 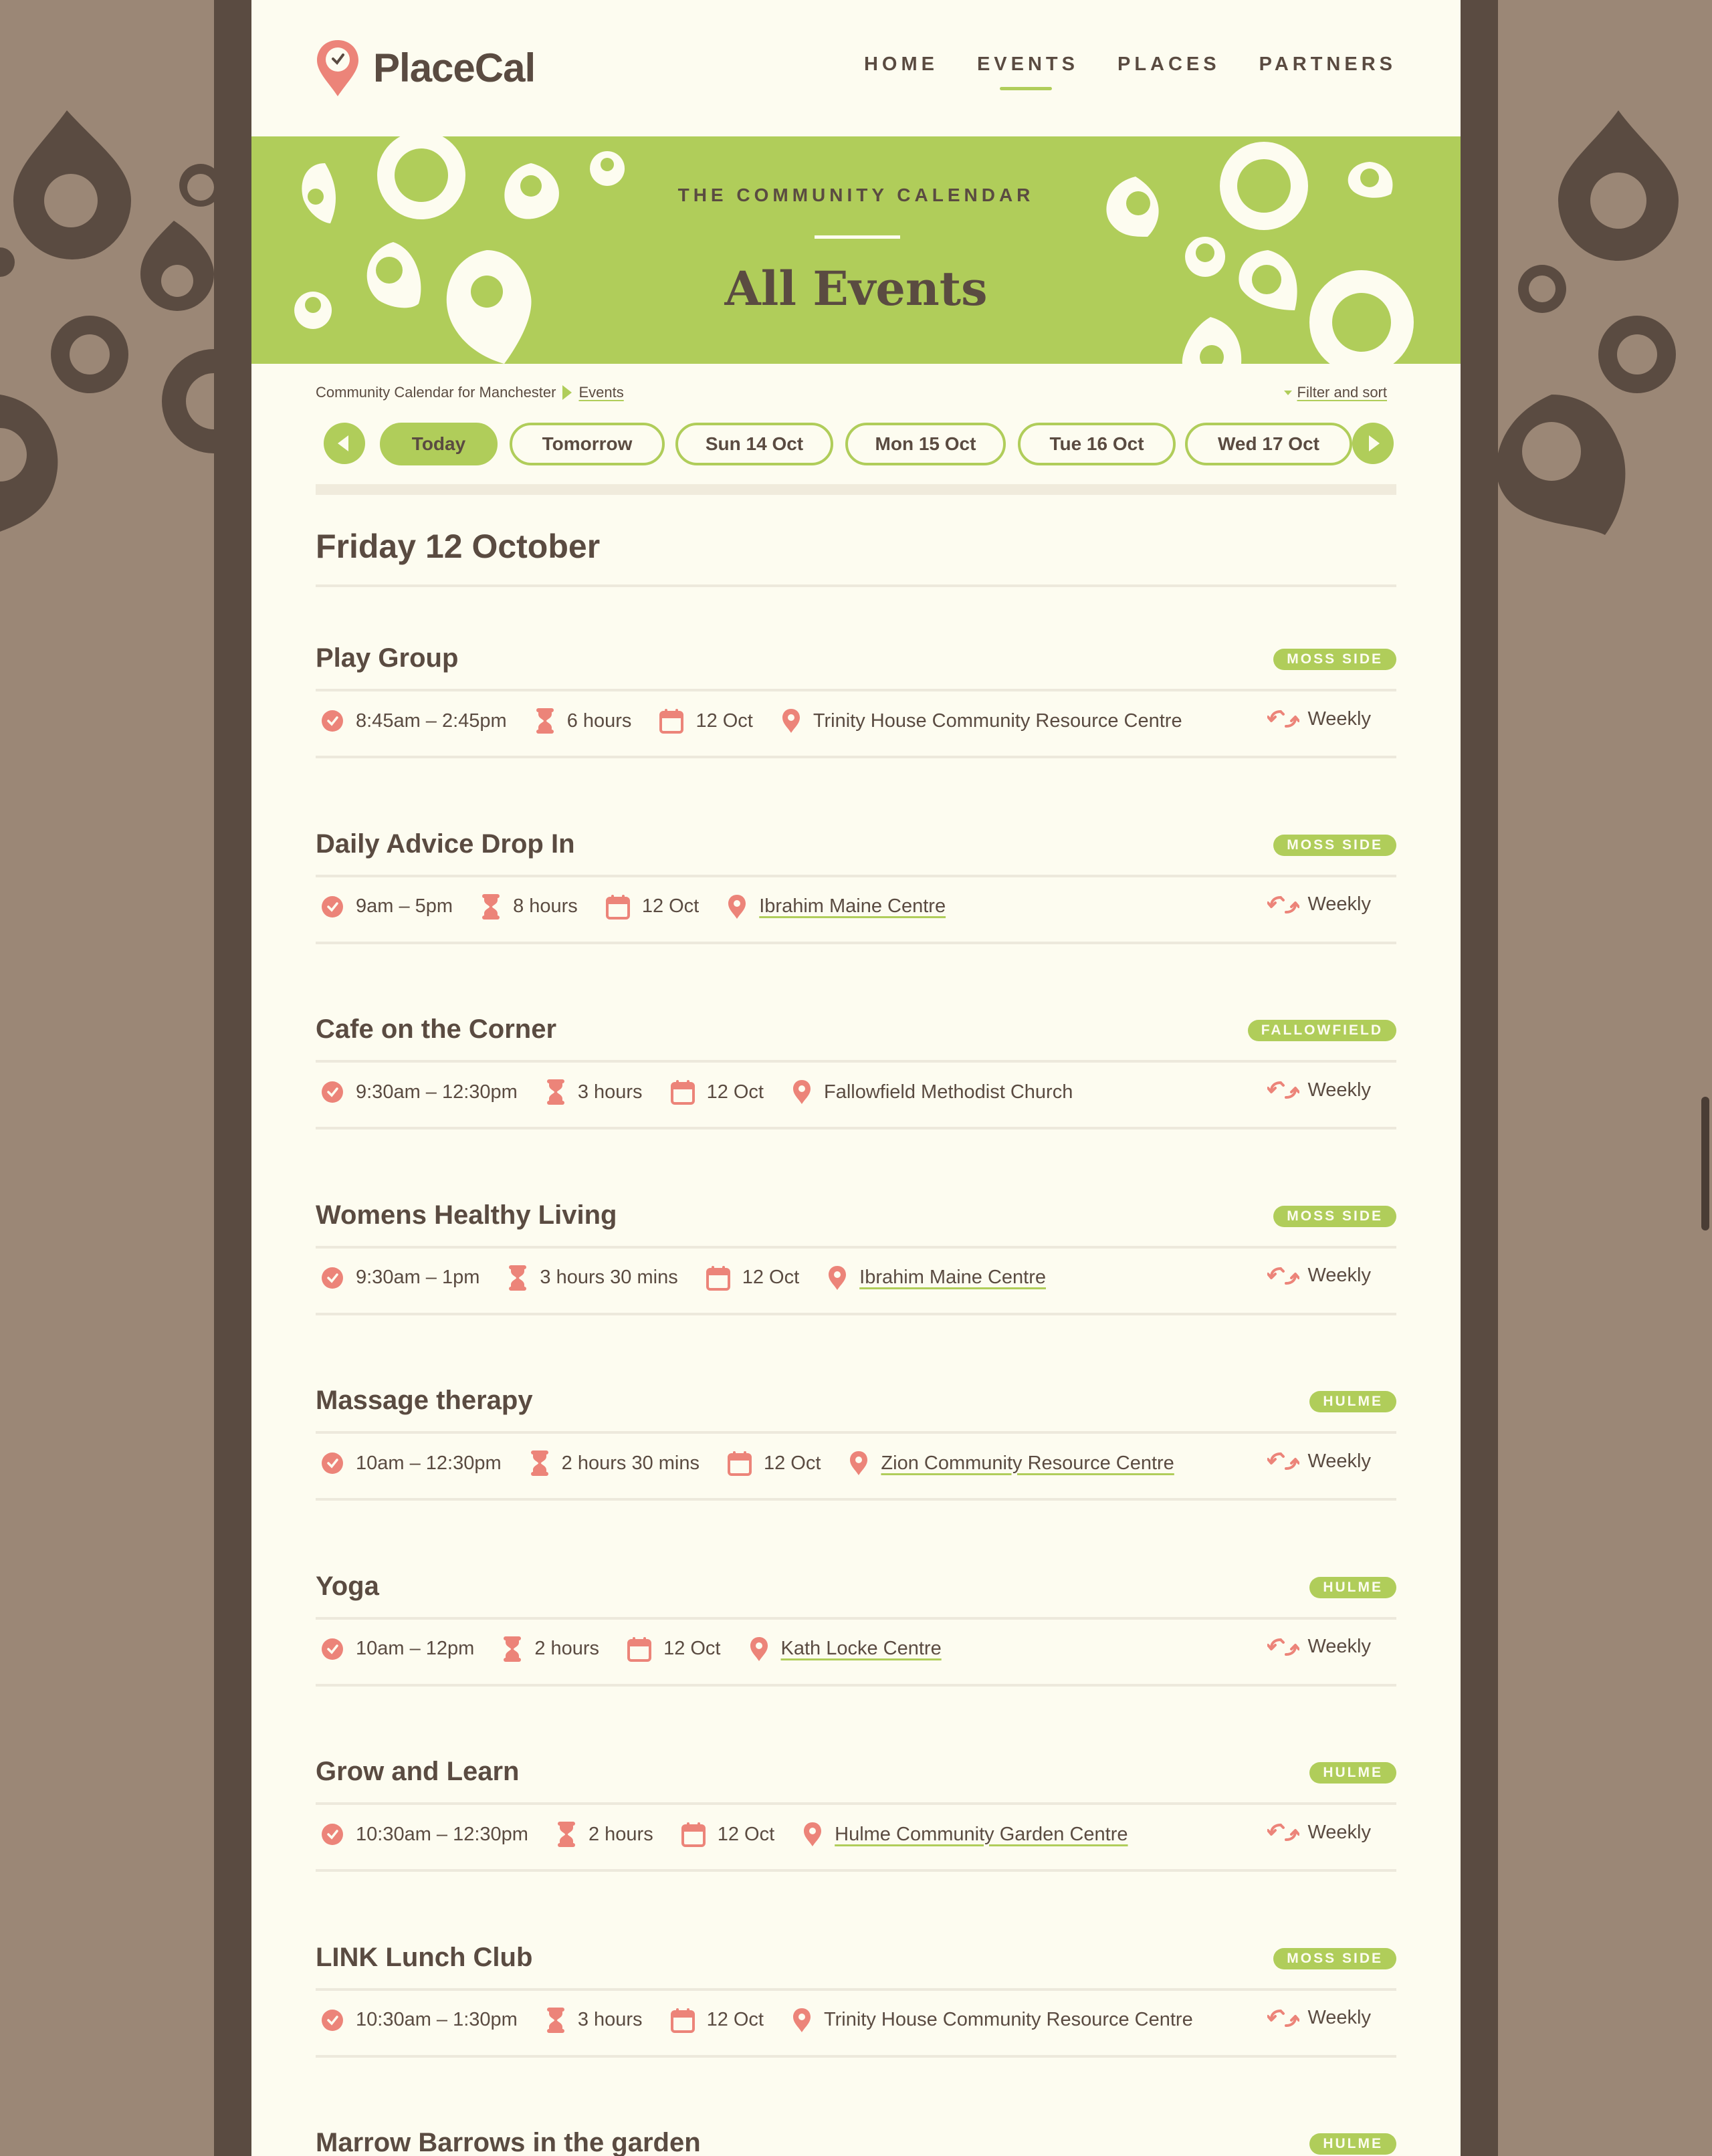 What do you see at coordinates (856, 289) in the screenshot?
I see `page-title: All Events` at bounding box center [856, 289].